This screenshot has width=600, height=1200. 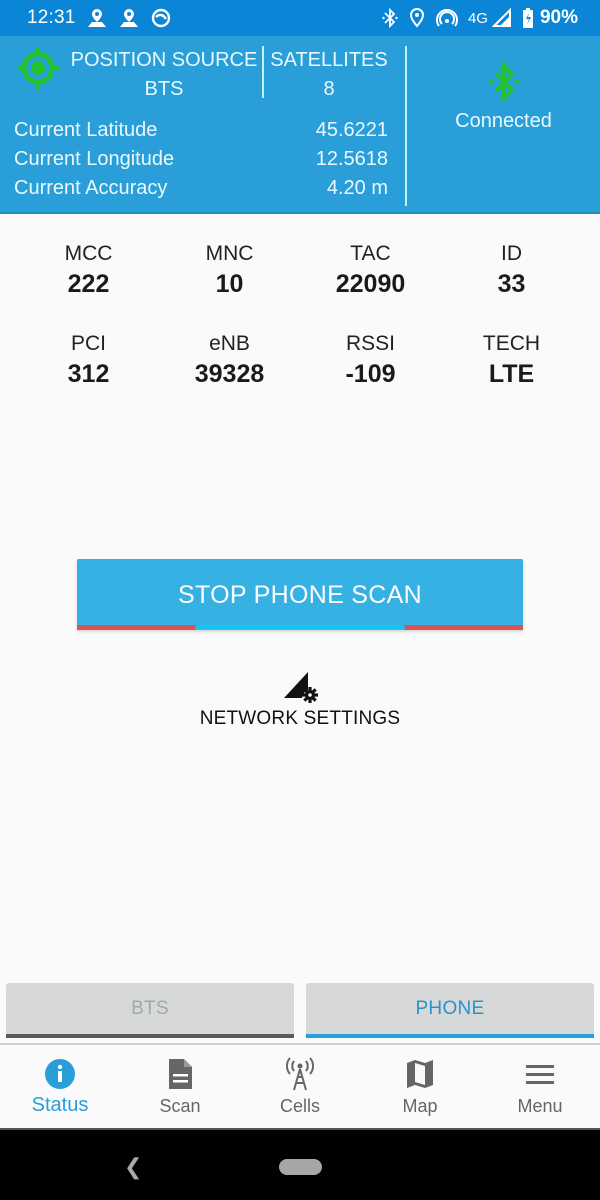 I want to click on battery-charging-icon, so click(x=527, y=18).